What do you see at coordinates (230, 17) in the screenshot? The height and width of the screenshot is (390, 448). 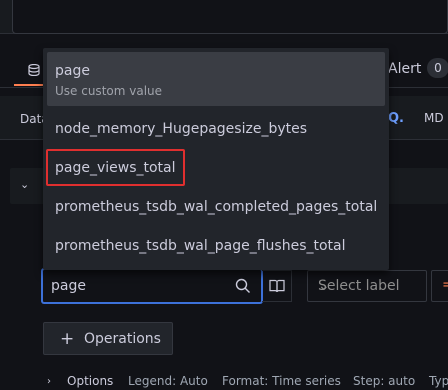 I see `panel-preview-frame` at bounding box center [230, 17].